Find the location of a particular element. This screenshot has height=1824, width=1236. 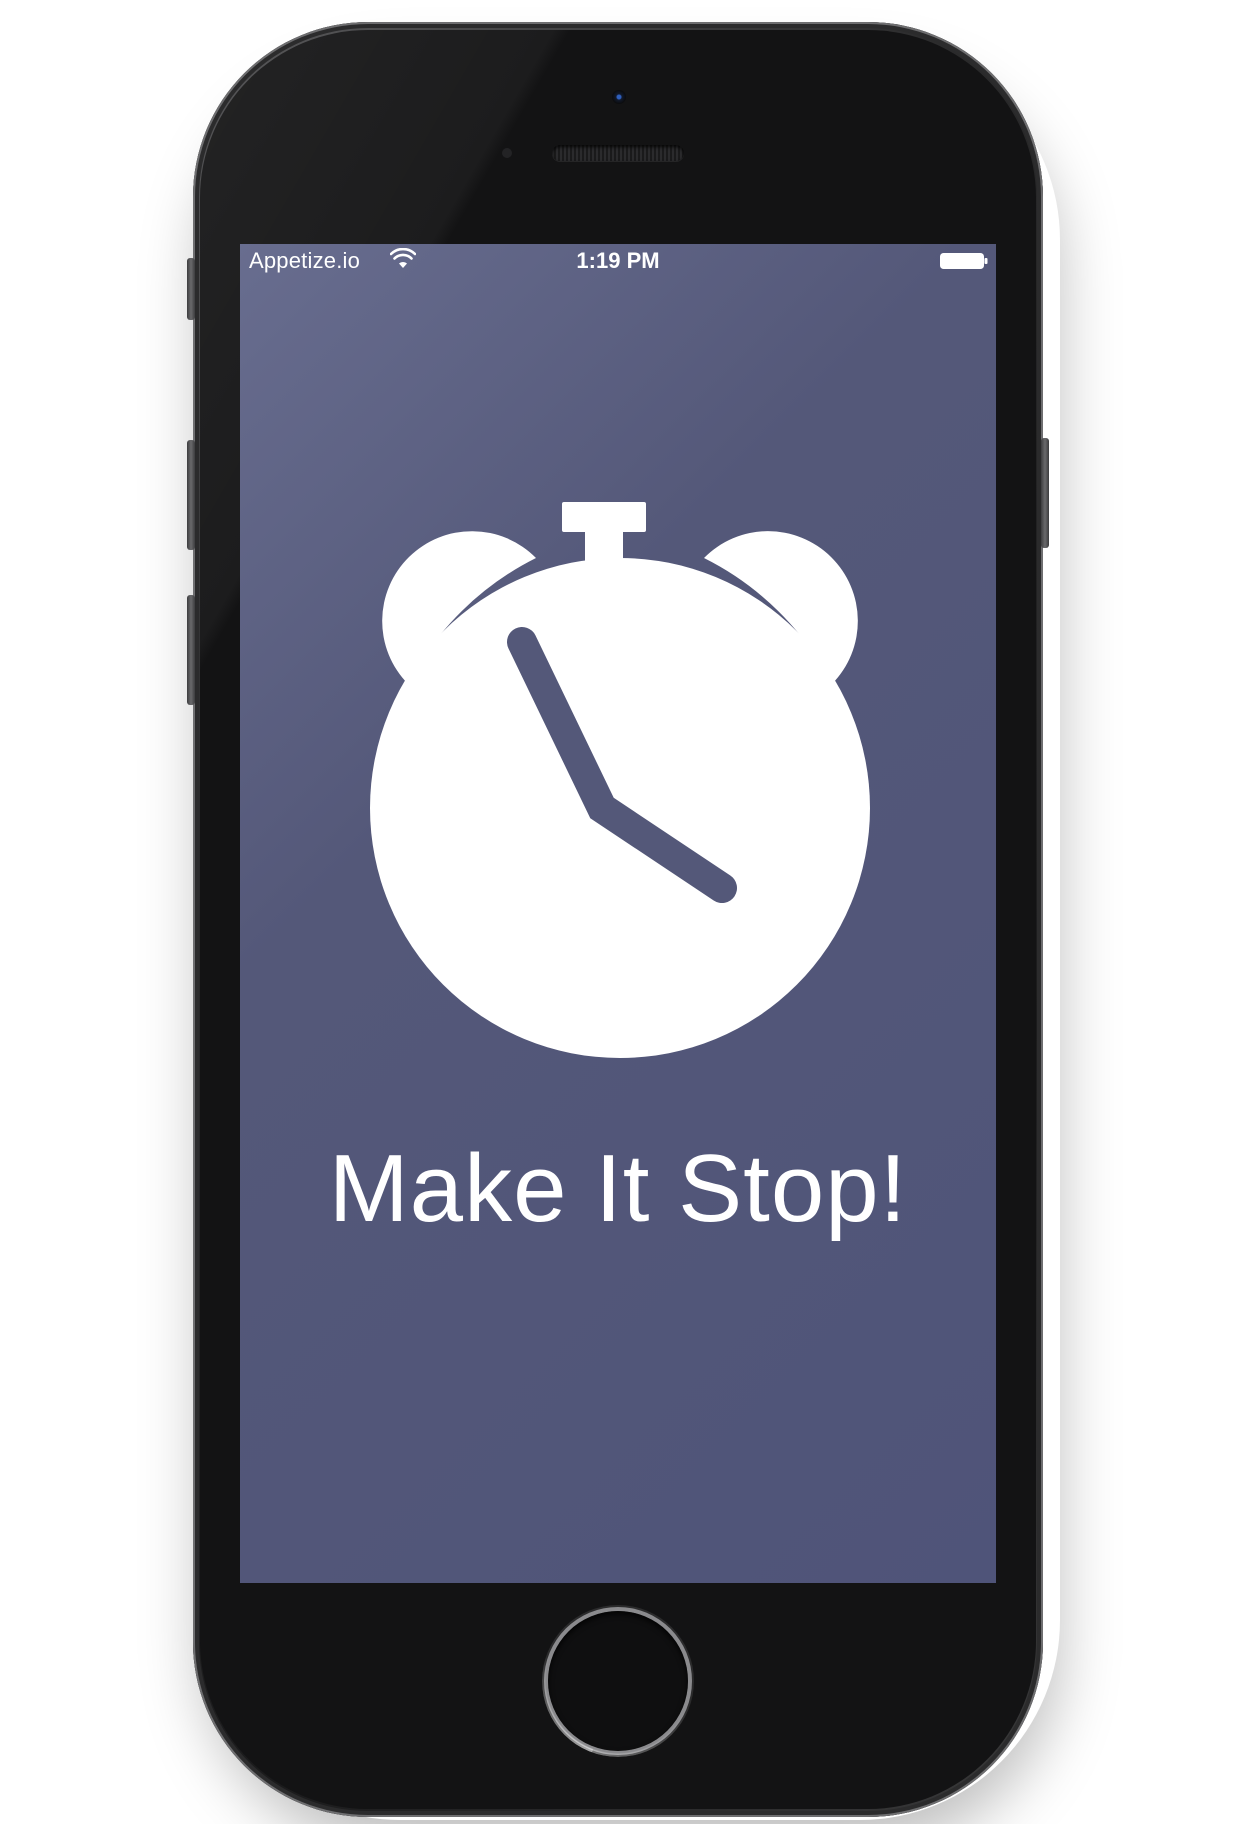

alarm-clock-icon is located at coordinates (620, 780).